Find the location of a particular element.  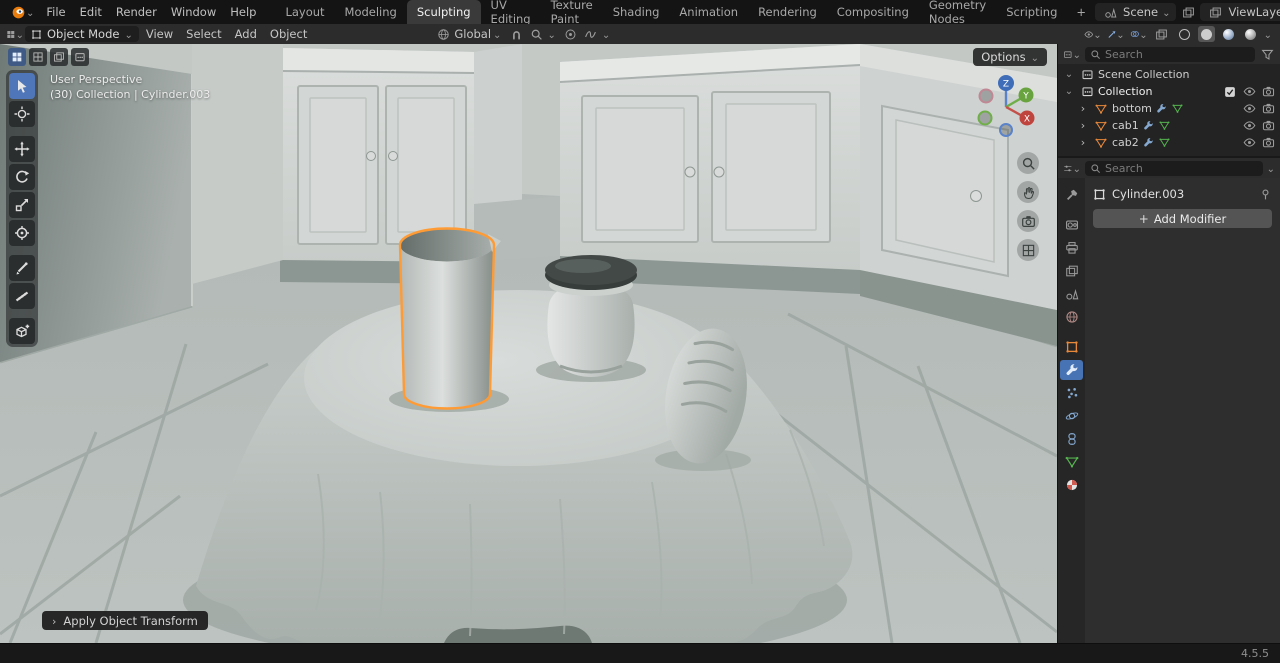

properties-editor-type-button is located at coordinates (1072, 168).